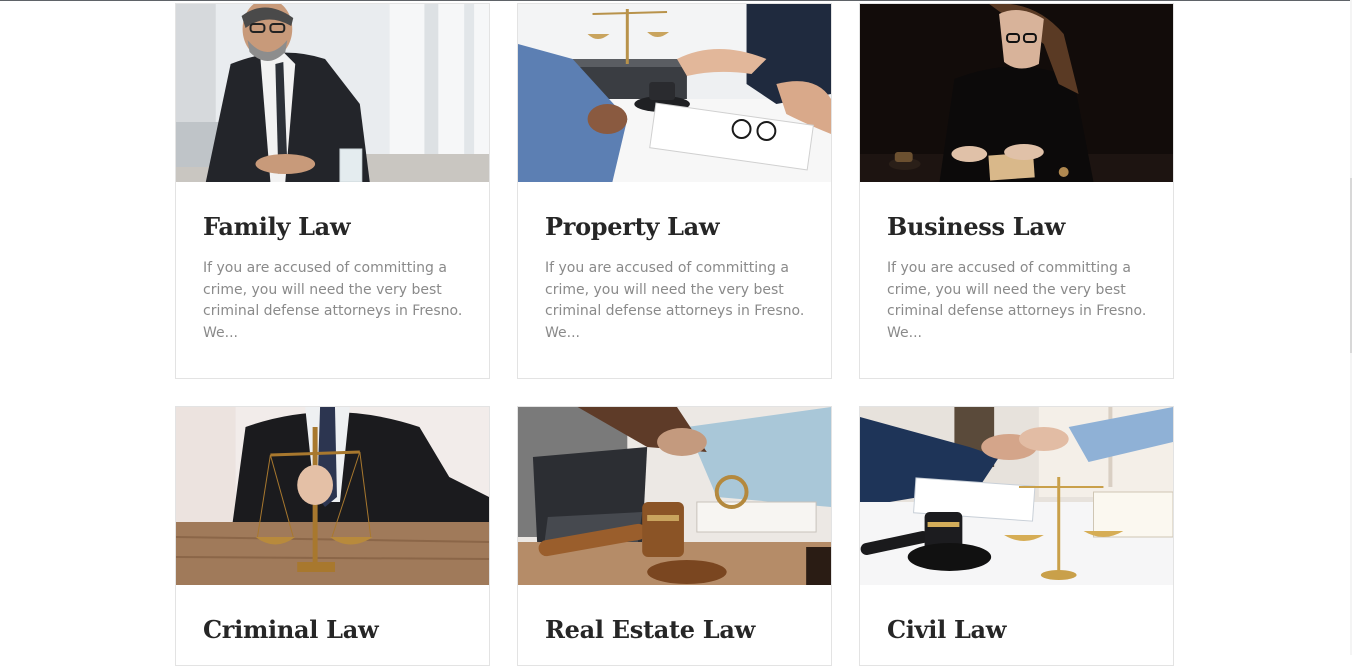 This screenshot has width=1352, height=666. I want to click on service-title: Property Law, so click(674, 227).